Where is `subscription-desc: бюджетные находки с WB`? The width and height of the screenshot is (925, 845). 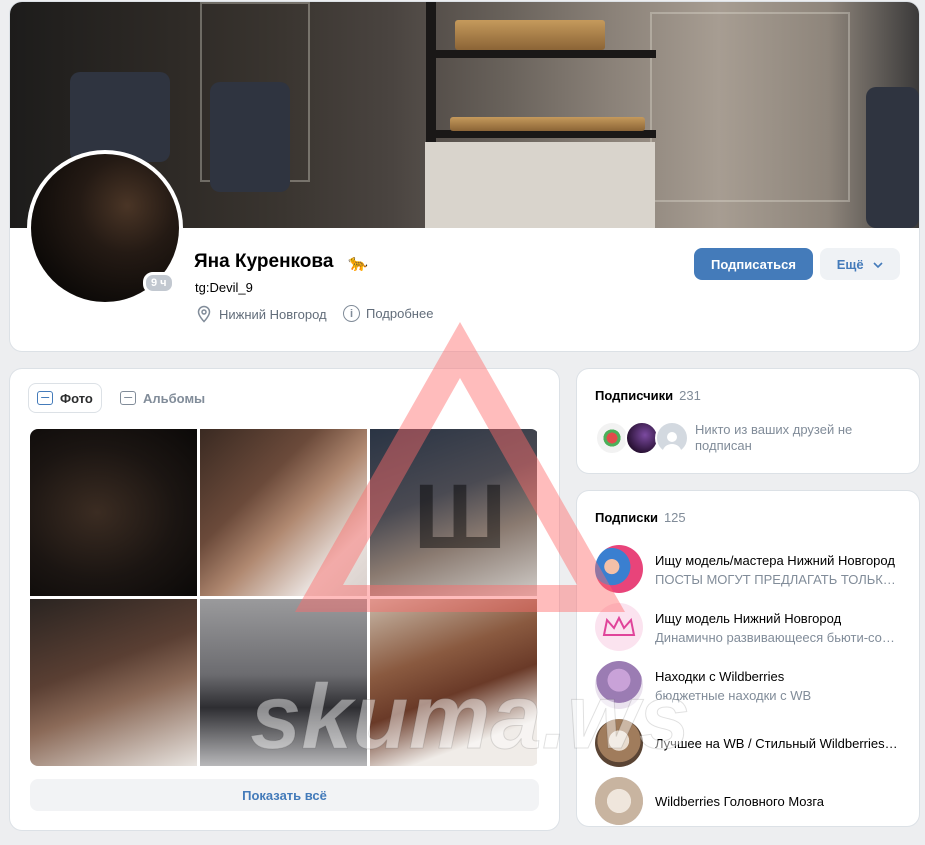 subscription-desc: бюджетные находки с WB is located at coordinates (733, 695).